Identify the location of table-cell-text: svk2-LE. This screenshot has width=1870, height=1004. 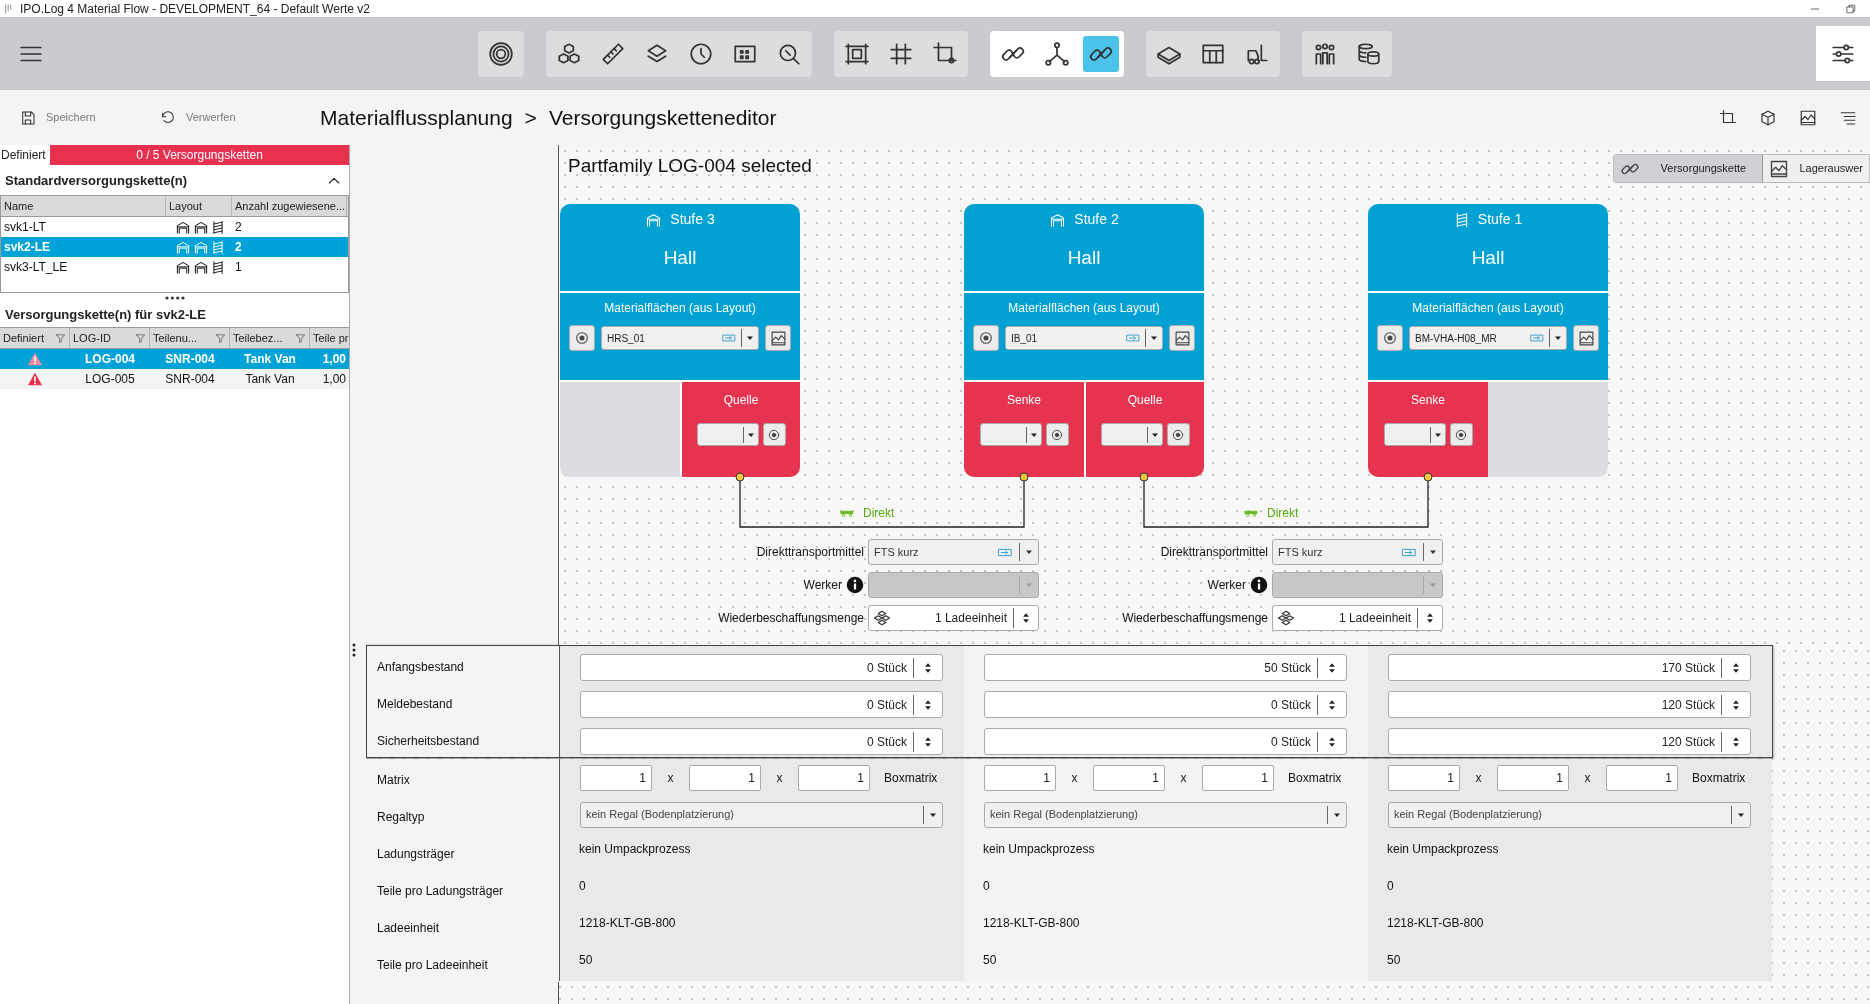
(27, 247).